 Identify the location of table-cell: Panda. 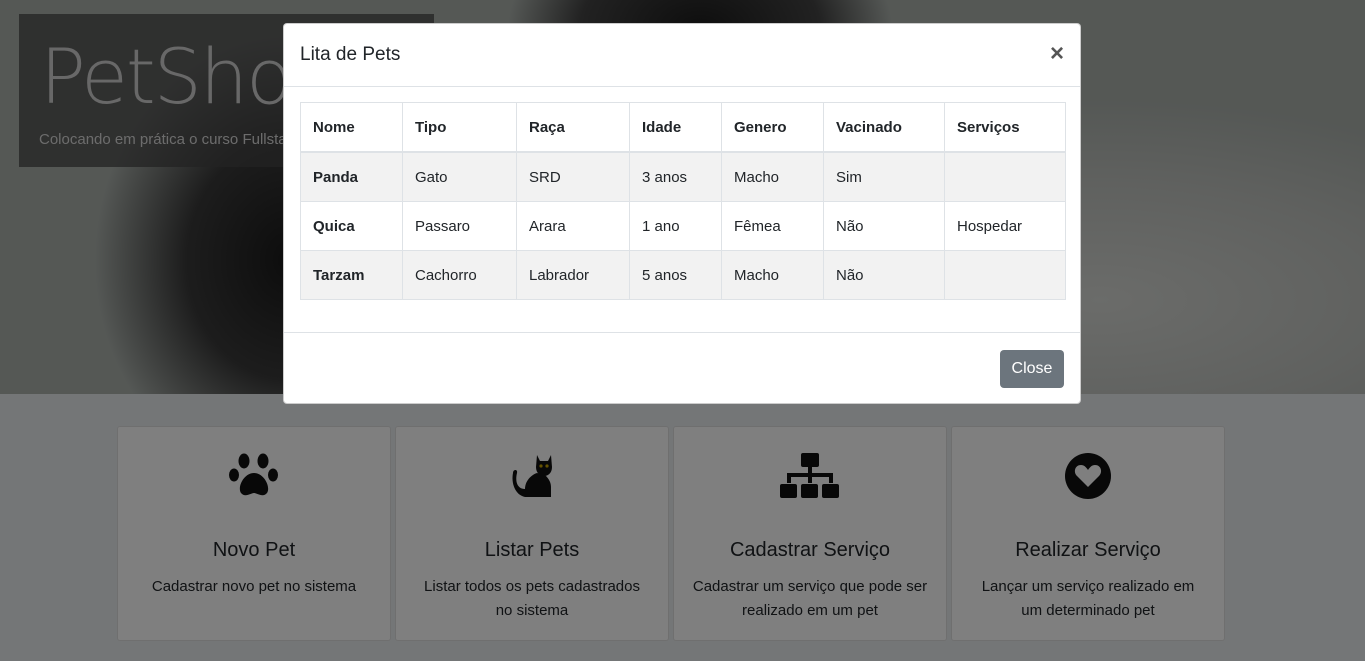
(351, 176).